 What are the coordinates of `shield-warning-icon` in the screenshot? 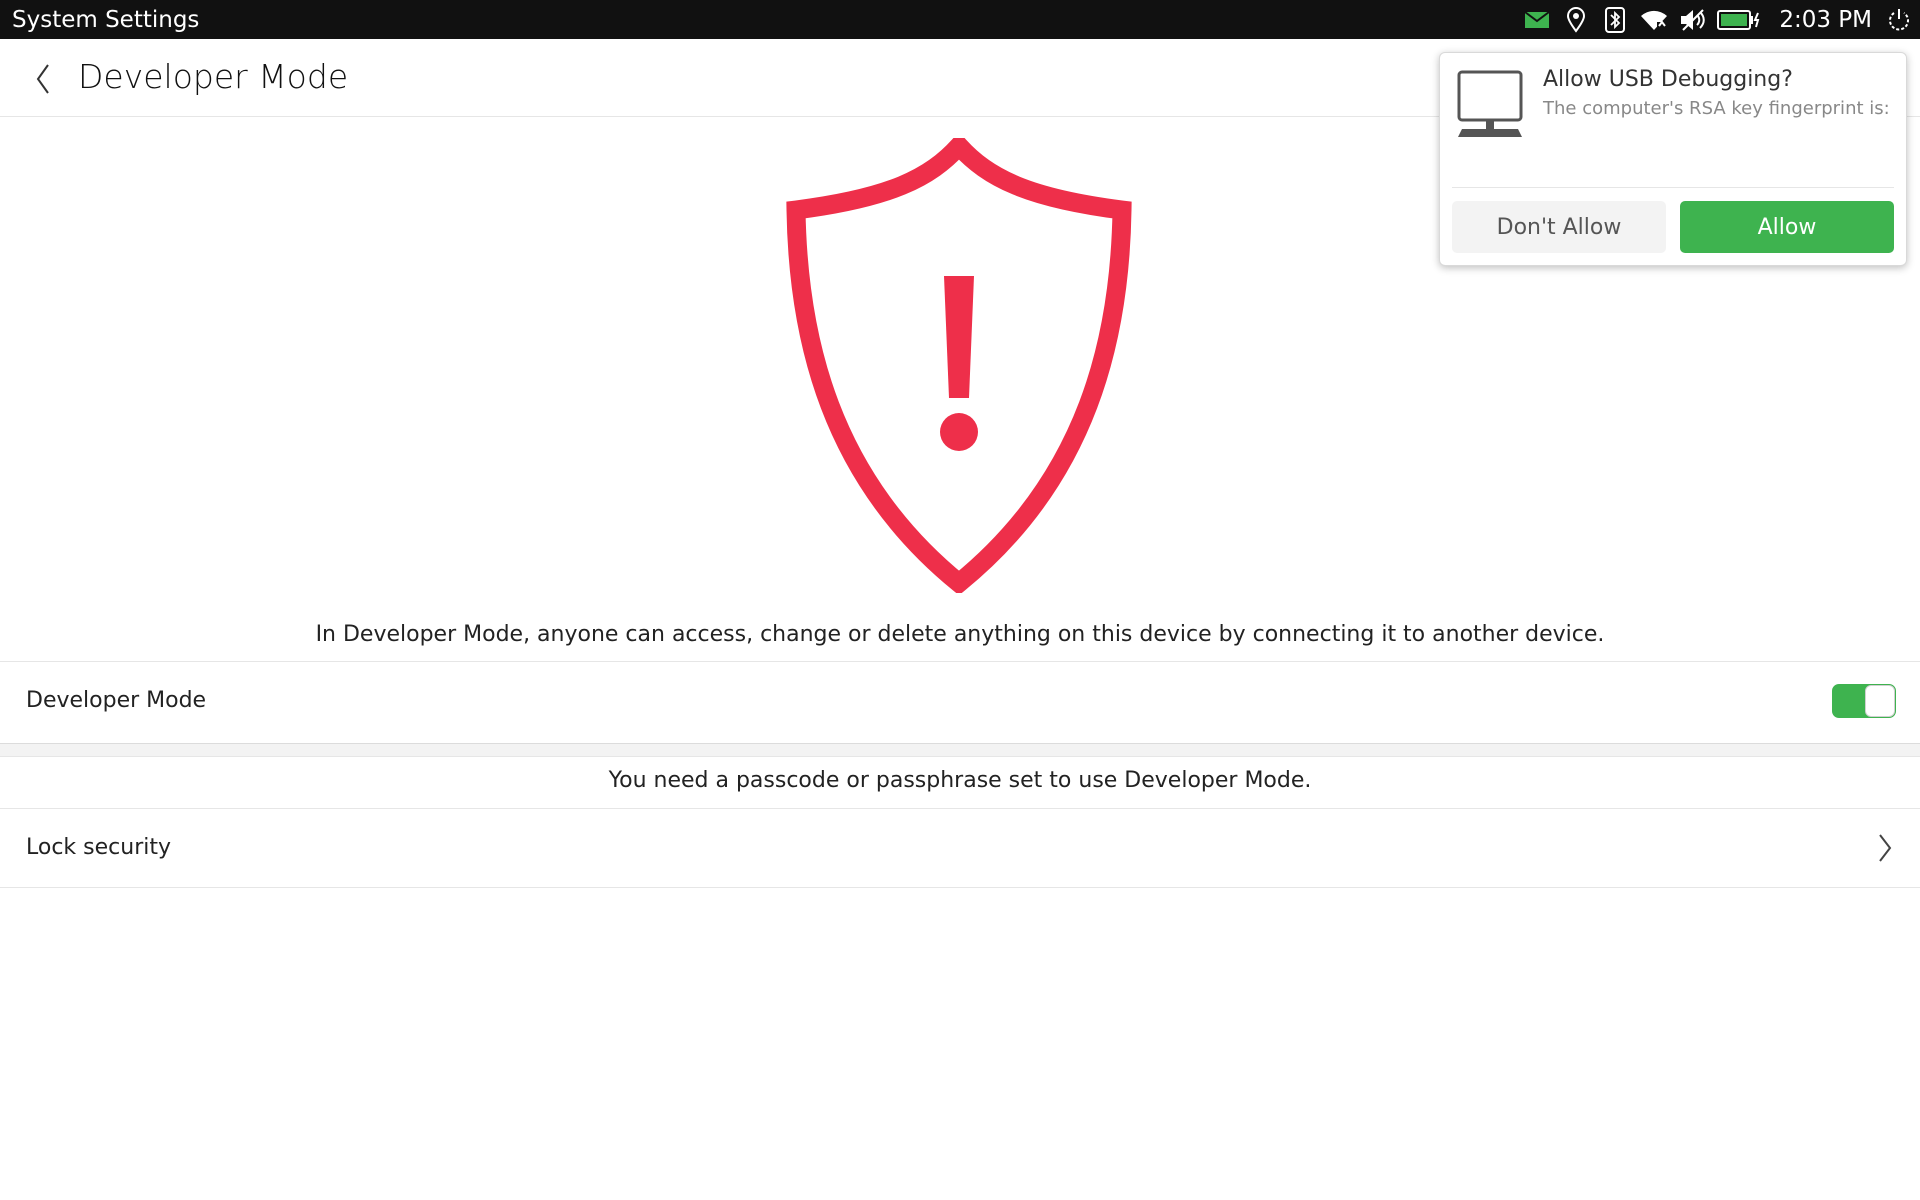 It's located at (960, 363).